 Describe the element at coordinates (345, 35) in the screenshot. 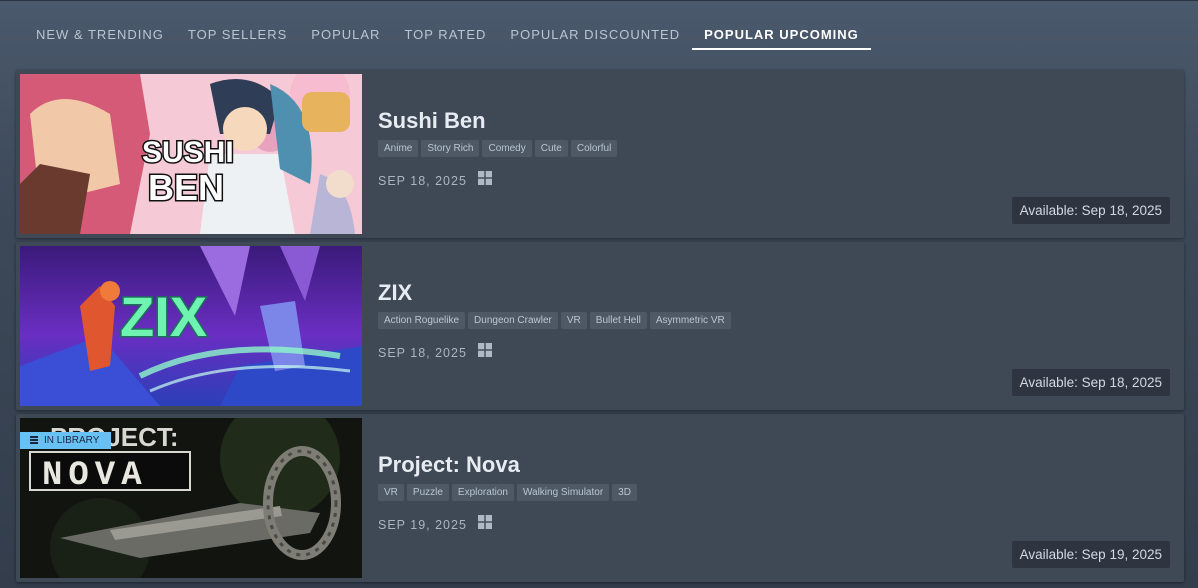

I see `tab-popular: POPULAR` at that location.